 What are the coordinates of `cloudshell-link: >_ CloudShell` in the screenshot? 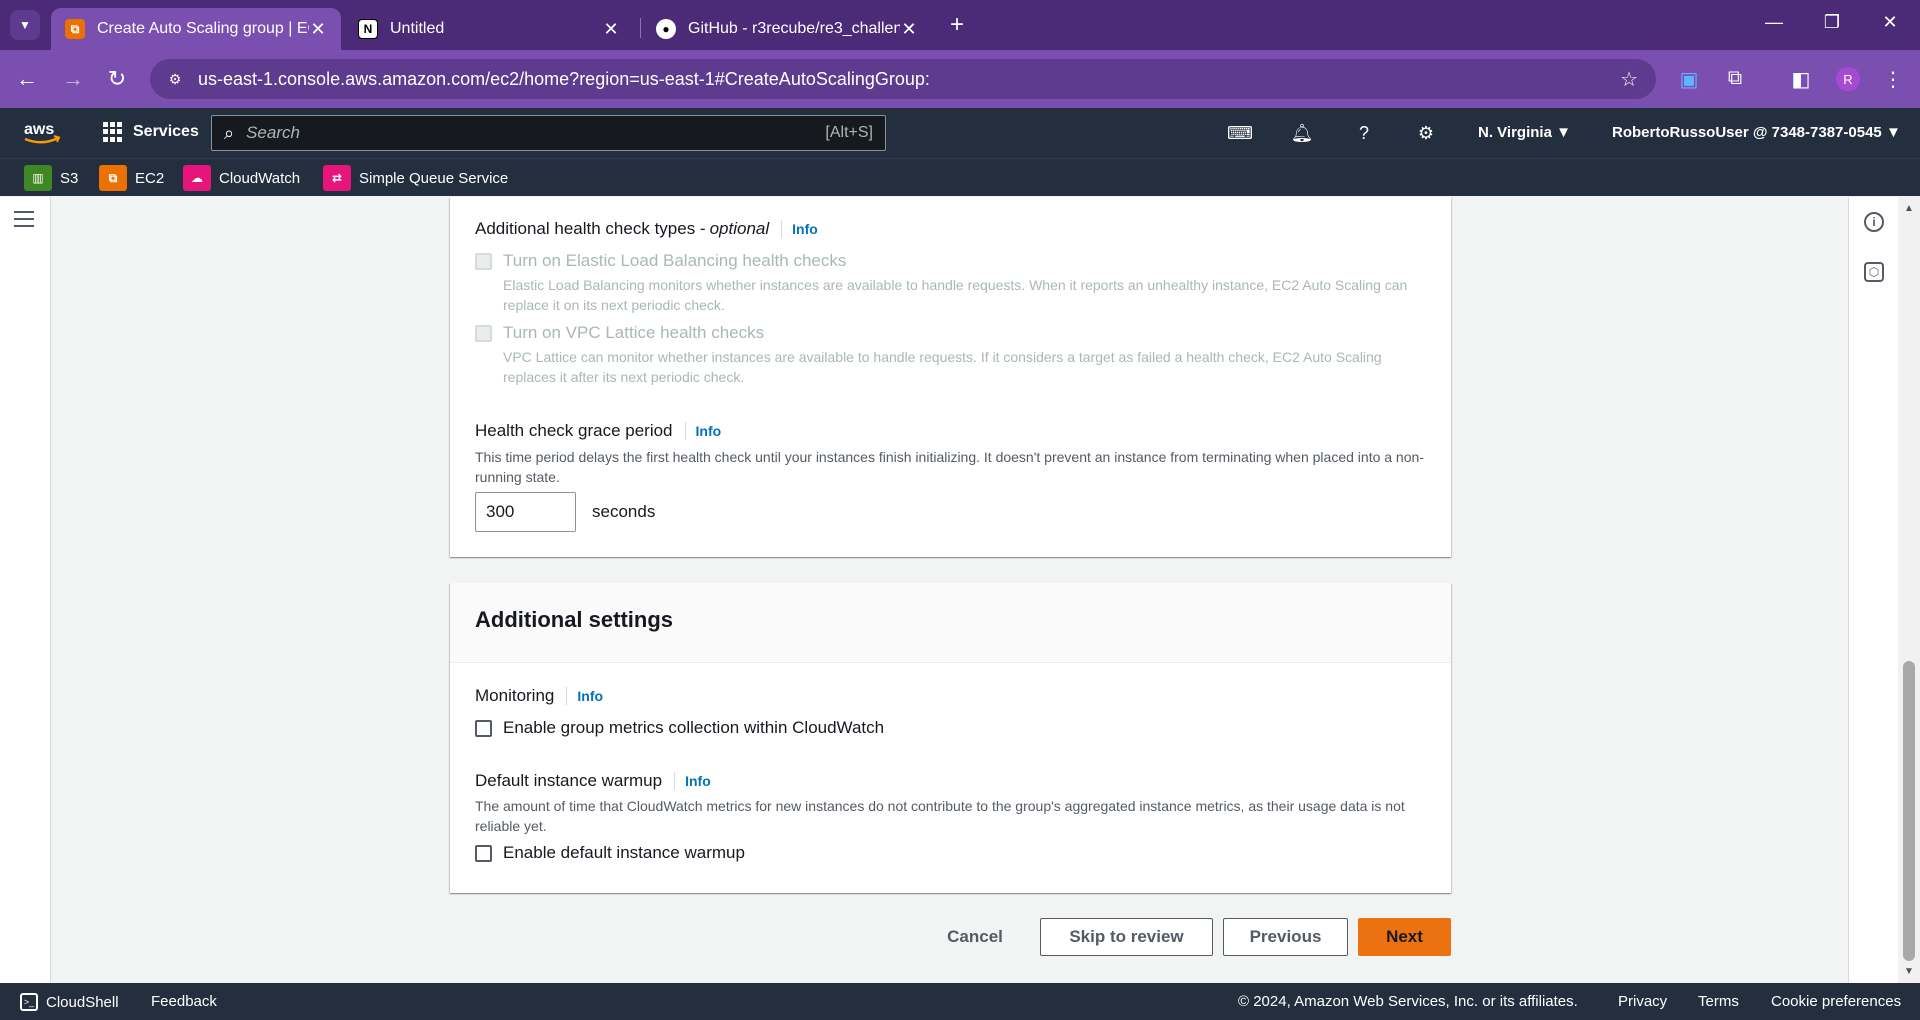 It's located at (69, 1002).